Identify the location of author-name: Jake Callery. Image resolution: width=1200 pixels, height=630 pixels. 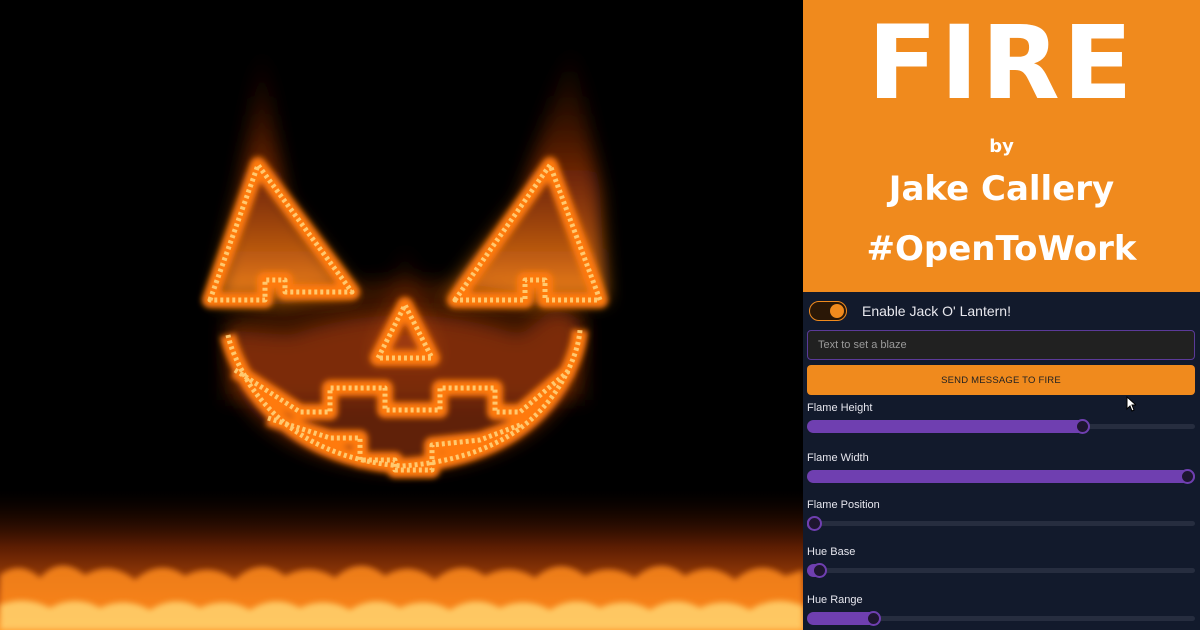
(1001, 189).